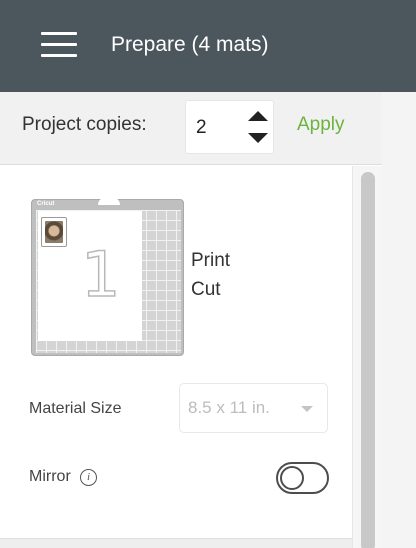  Describe the element at coordinates (321, 125) in the screenshot. I see `apply-button: Apply` at that location.